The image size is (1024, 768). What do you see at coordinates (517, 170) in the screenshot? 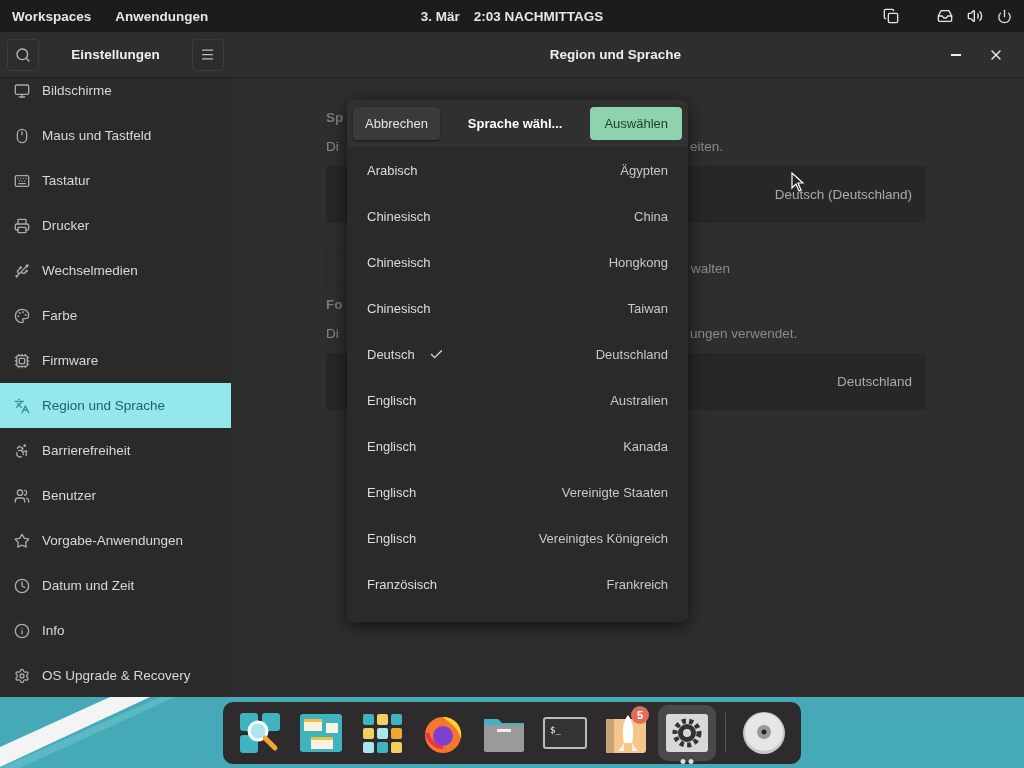
I see `language-row: Arabisch Ägypten` at bounding box center [517, 170].